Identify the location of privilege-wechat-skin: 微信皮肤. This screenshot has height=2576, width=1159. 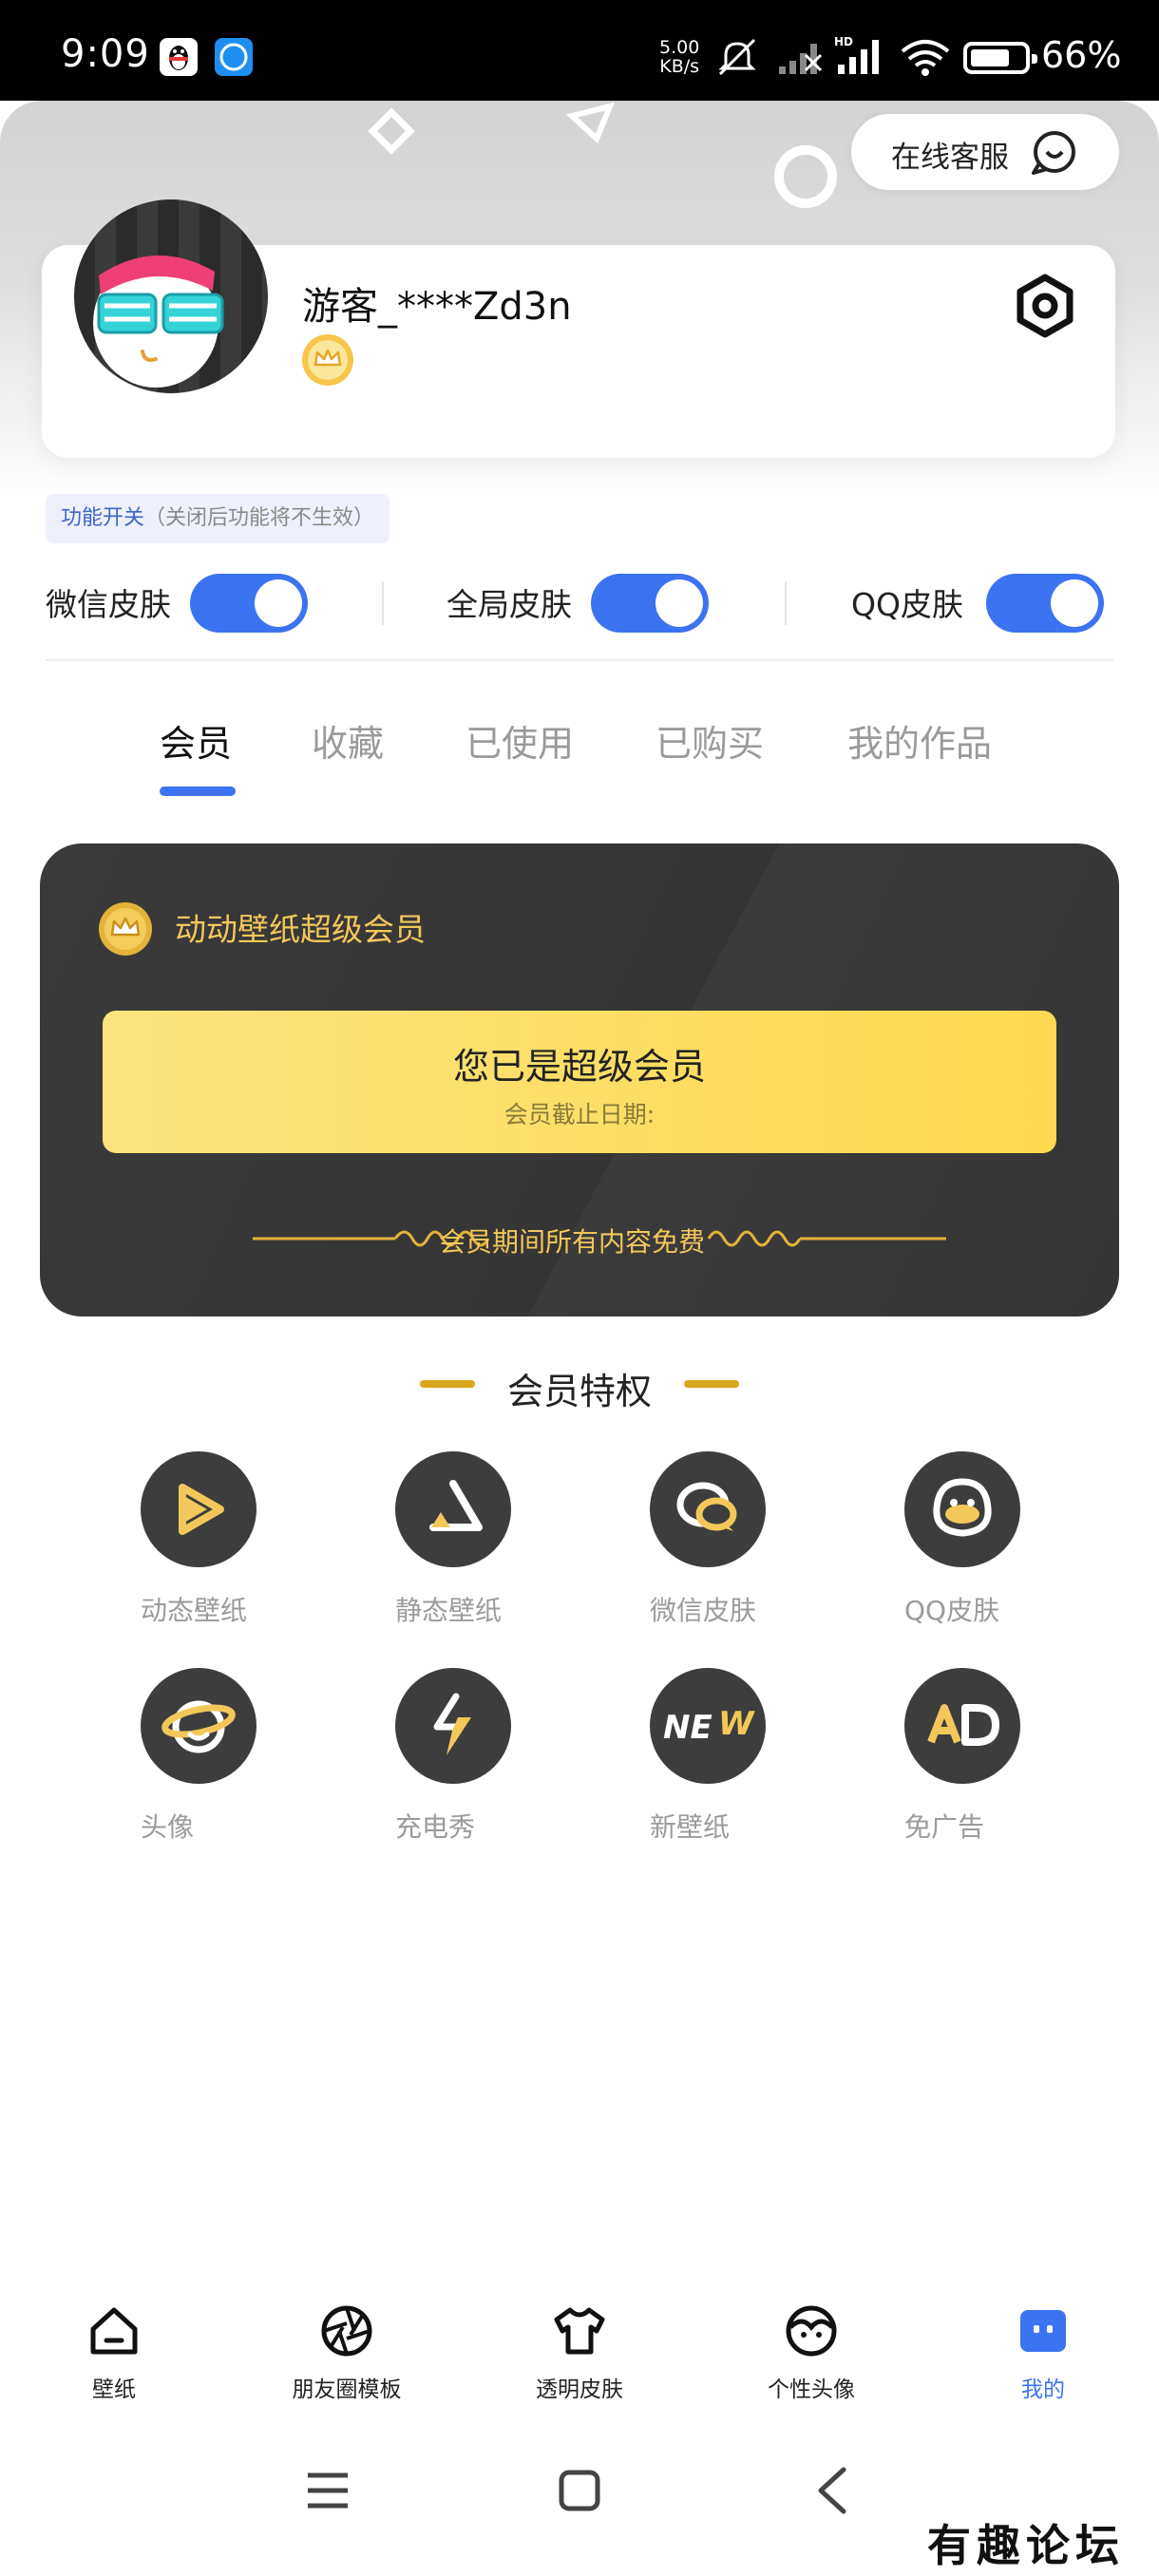
(699, 1546).